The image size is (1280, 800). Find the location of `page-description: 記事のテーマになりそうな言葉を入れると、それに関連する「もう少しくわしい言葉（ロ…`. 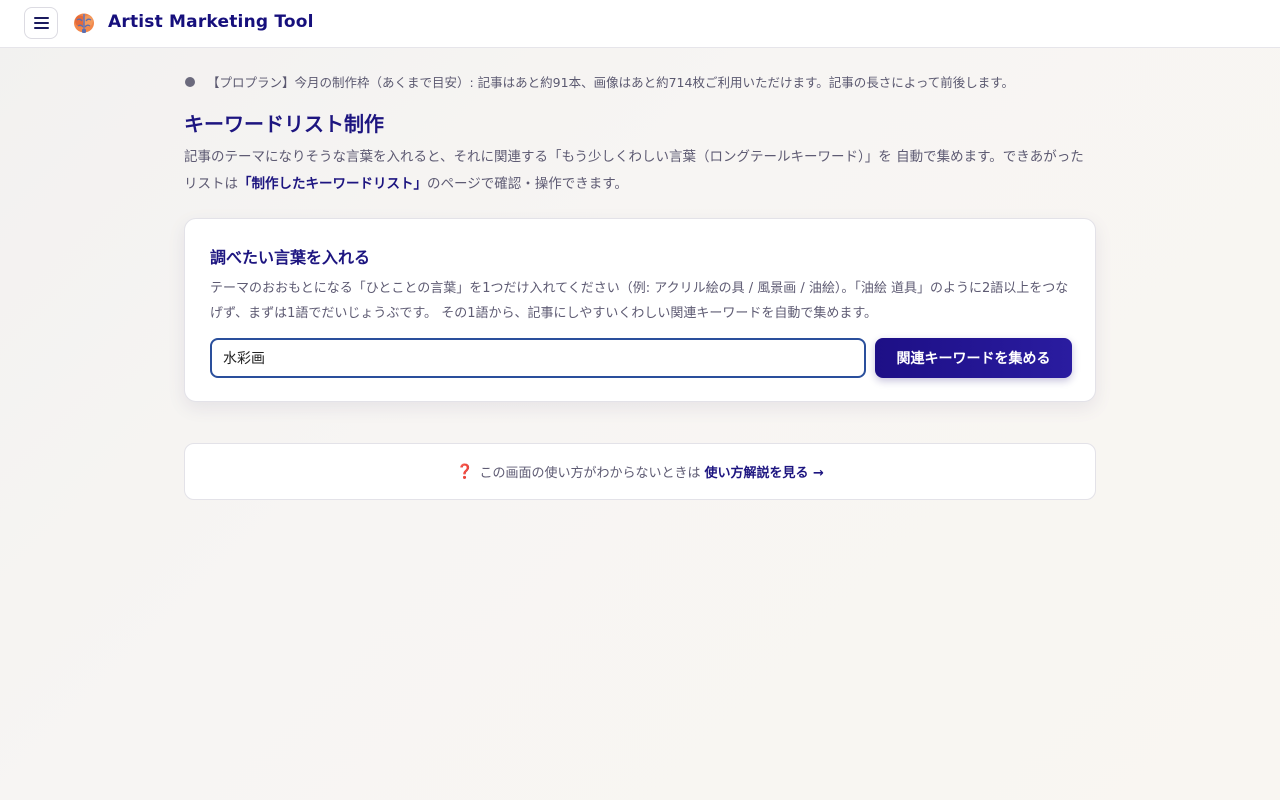

page-description: 記事のテーマになりそうな言葉を入れると、それに関連する「もう少しくわしい言葉（ロ… is located at coordinates (640, 171).